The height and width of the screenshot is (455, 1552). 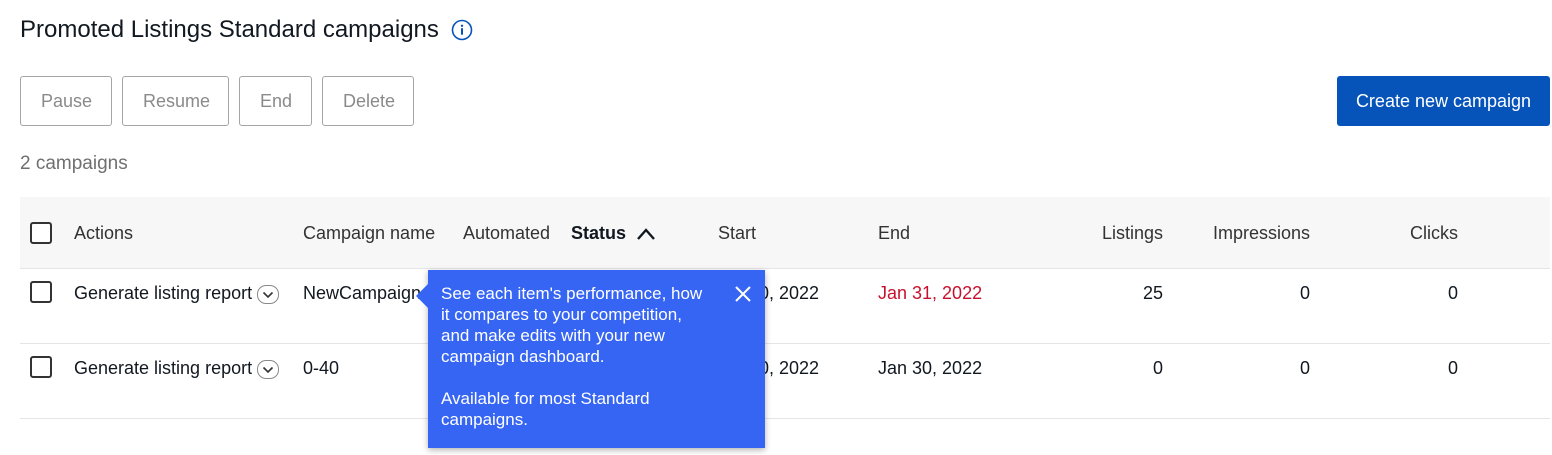 What do you see at coordinates (506, 233) in the screenshot?
I see `header-automated: Automated` at bounding box center [506, 233].